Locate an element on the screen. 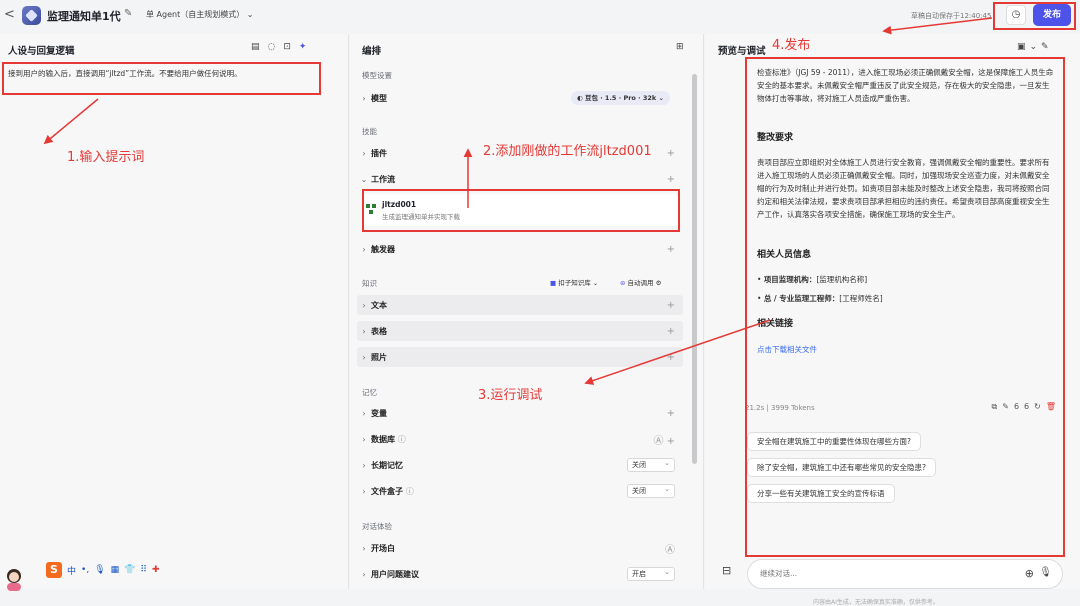  sogou-icon: S is located at coordinates (54, 570).